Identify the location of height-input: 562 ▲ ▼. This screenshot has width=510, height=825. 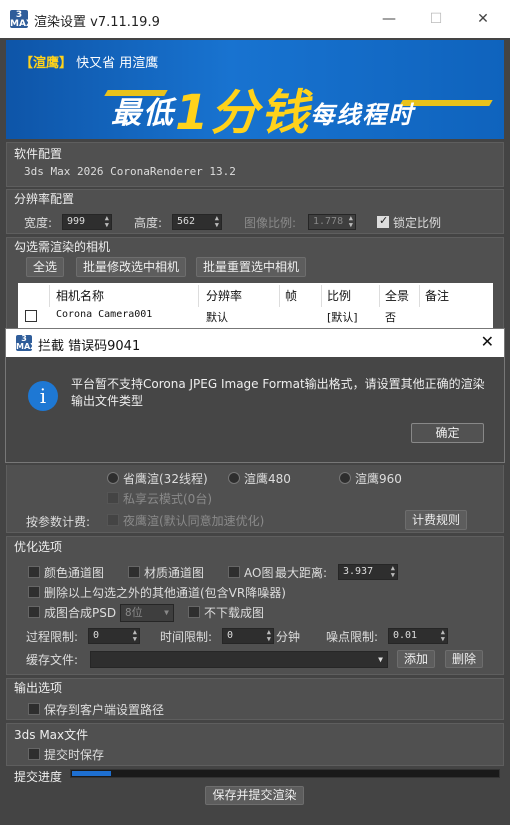
(197, 222).